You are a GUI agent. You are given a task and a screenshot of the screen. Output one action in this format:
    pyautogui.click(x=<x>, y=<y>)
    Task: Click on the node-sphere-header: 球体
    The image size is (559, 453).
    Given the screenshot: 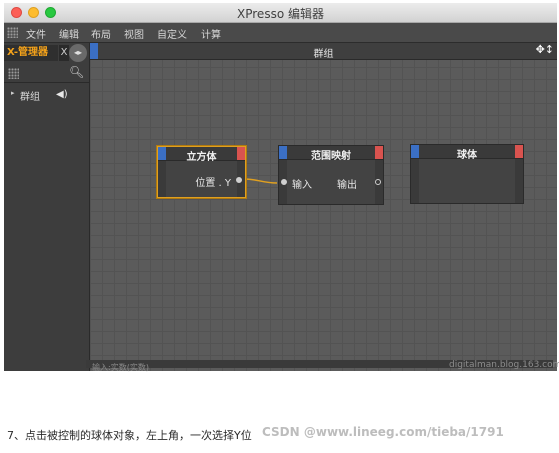 What is the action you would take?
    pyautogui.click(x=467, y=153)
    